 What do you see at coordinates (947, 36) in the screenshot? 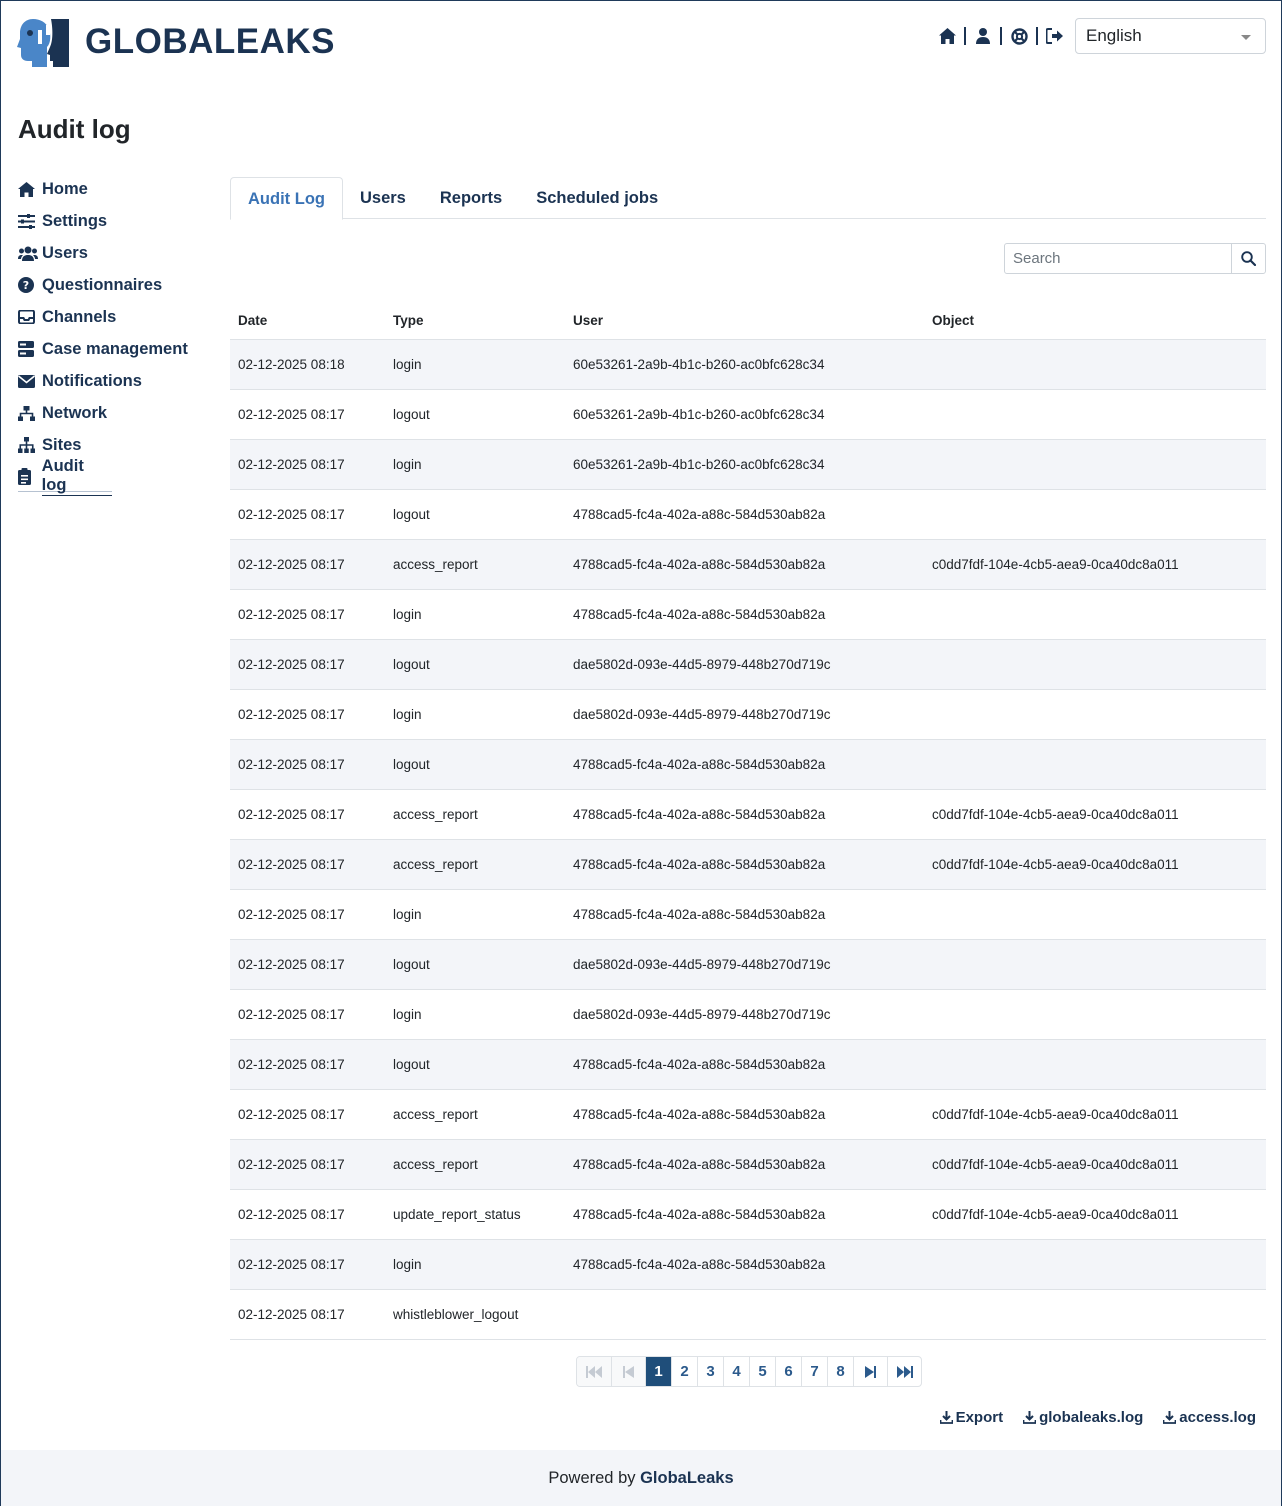
I see `home-icon` at bounding box center [947, 36].